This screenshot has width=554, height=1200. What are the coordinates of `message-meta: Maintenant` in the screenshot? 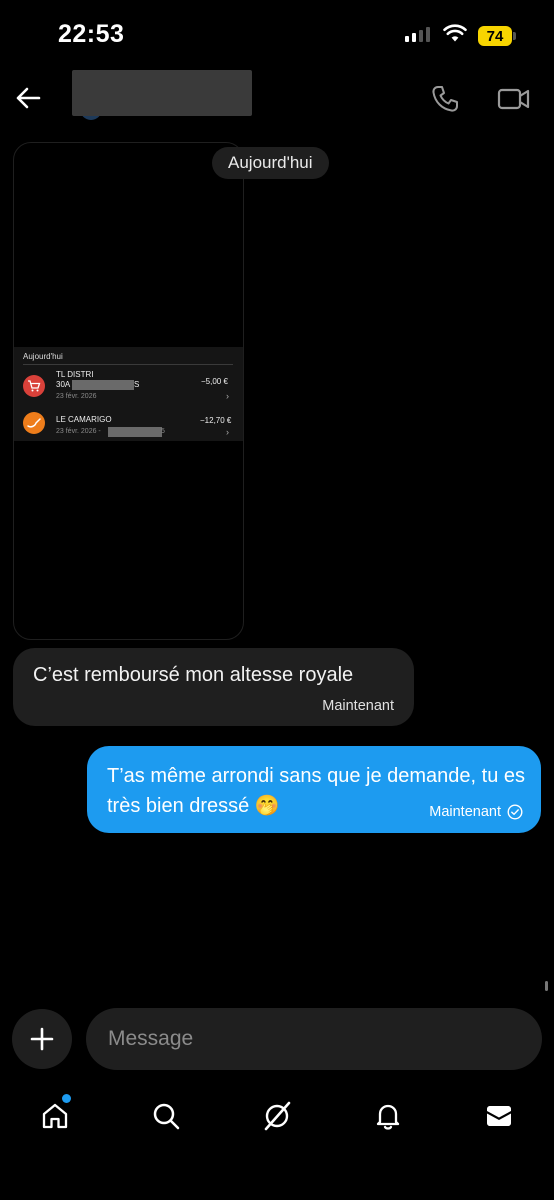 It's located at (476, 812).